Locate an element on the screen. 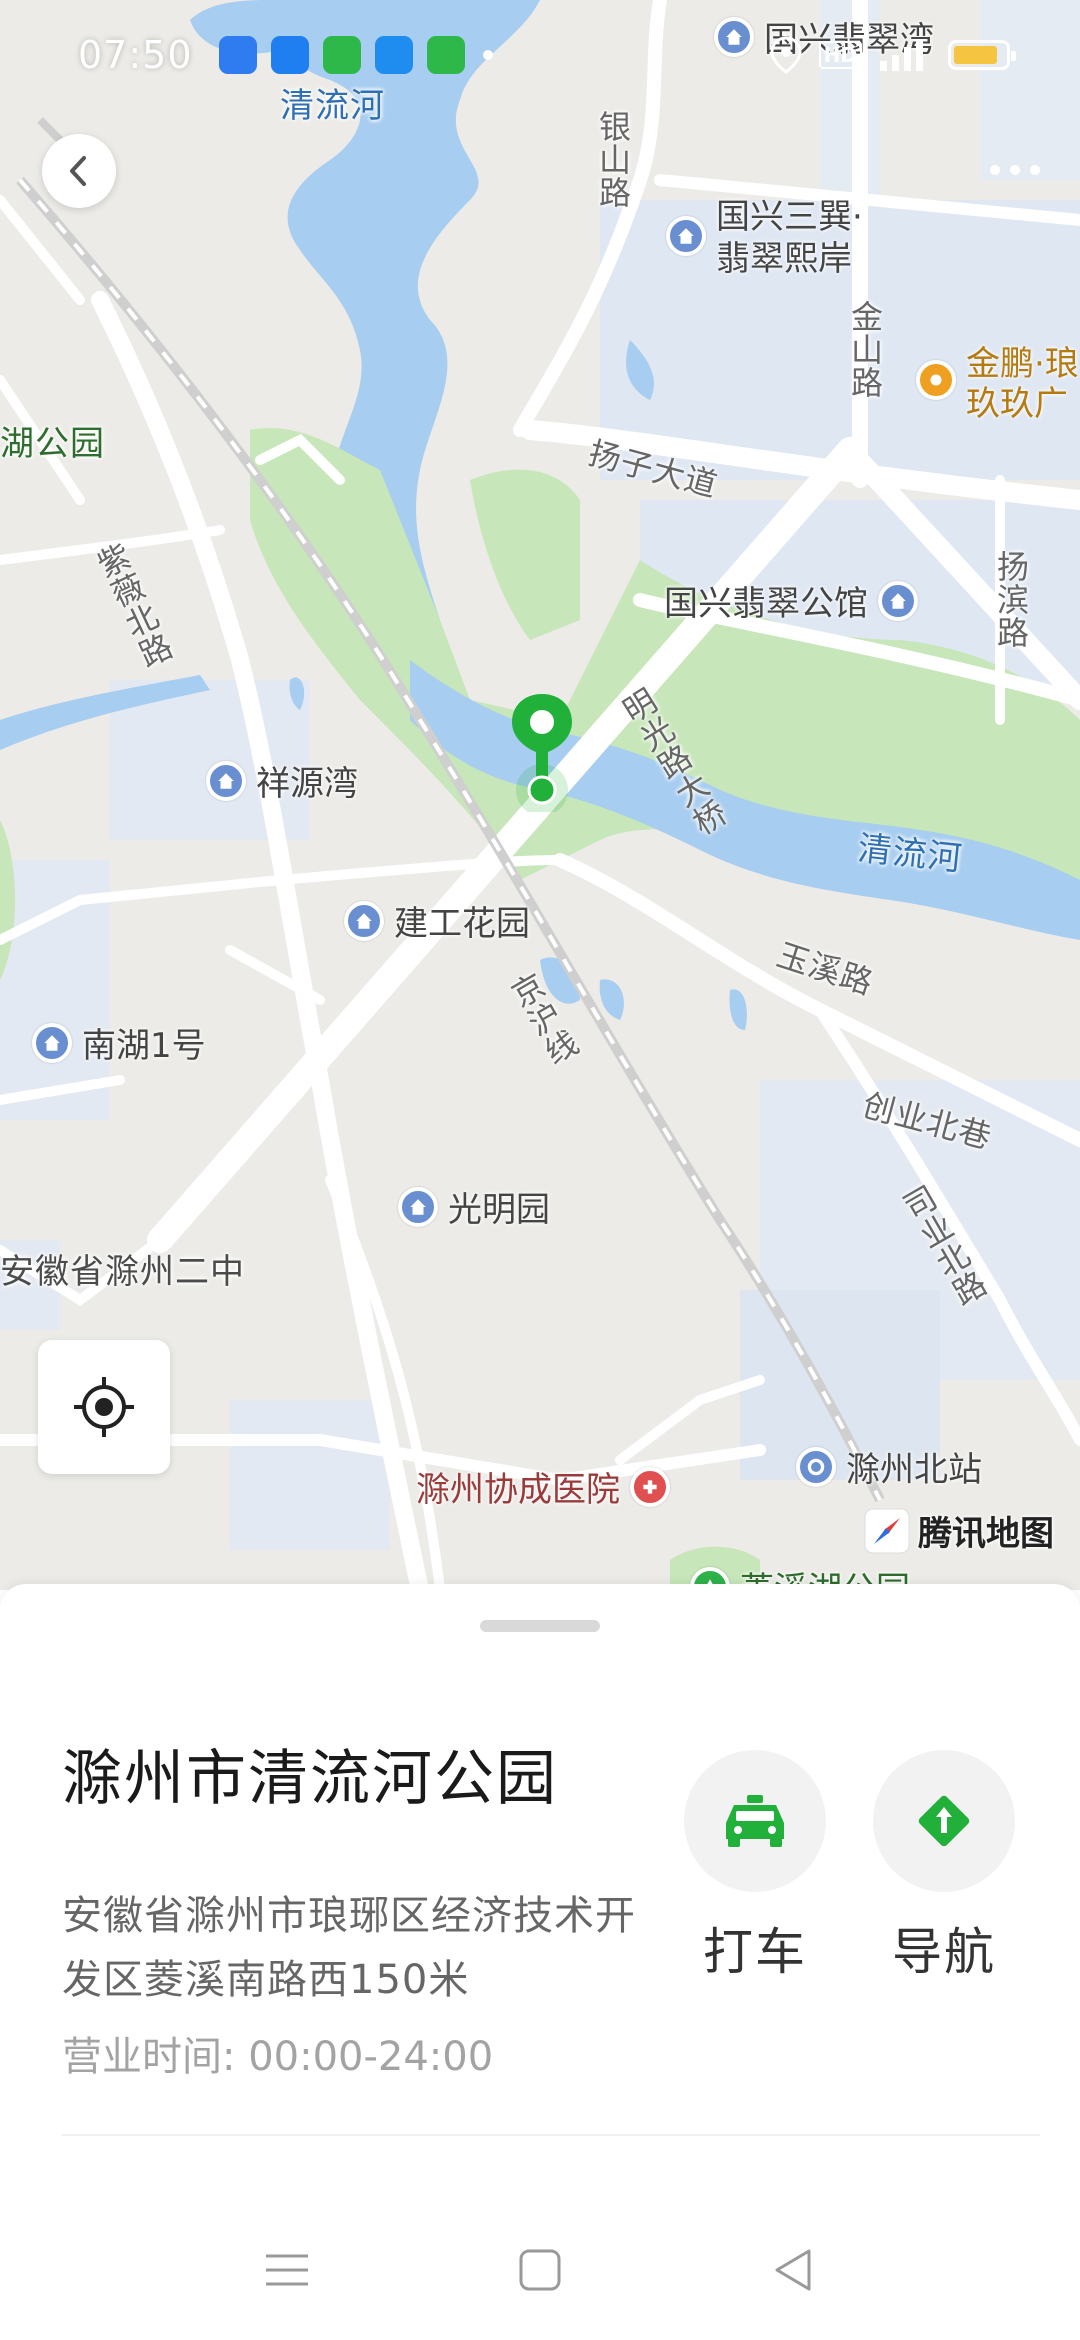  my-location-button is located at coordinates (104, 1407).